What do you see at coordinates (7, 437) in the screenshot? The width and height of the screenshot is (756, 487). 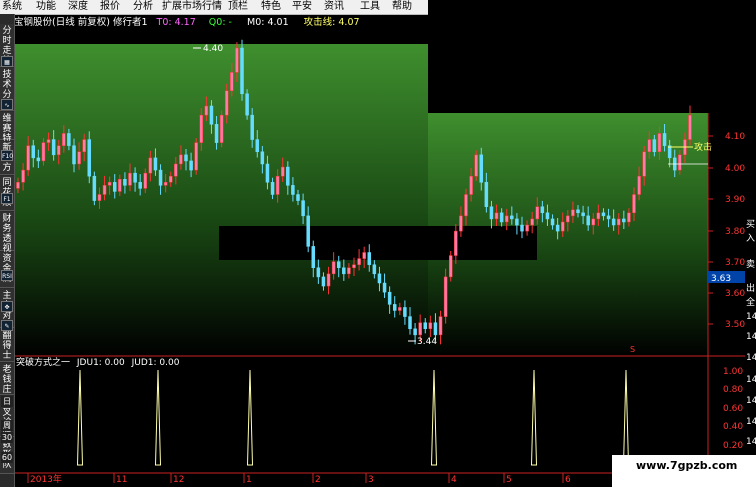 I see `period-tab: 30` at bounding box center [7, 437].